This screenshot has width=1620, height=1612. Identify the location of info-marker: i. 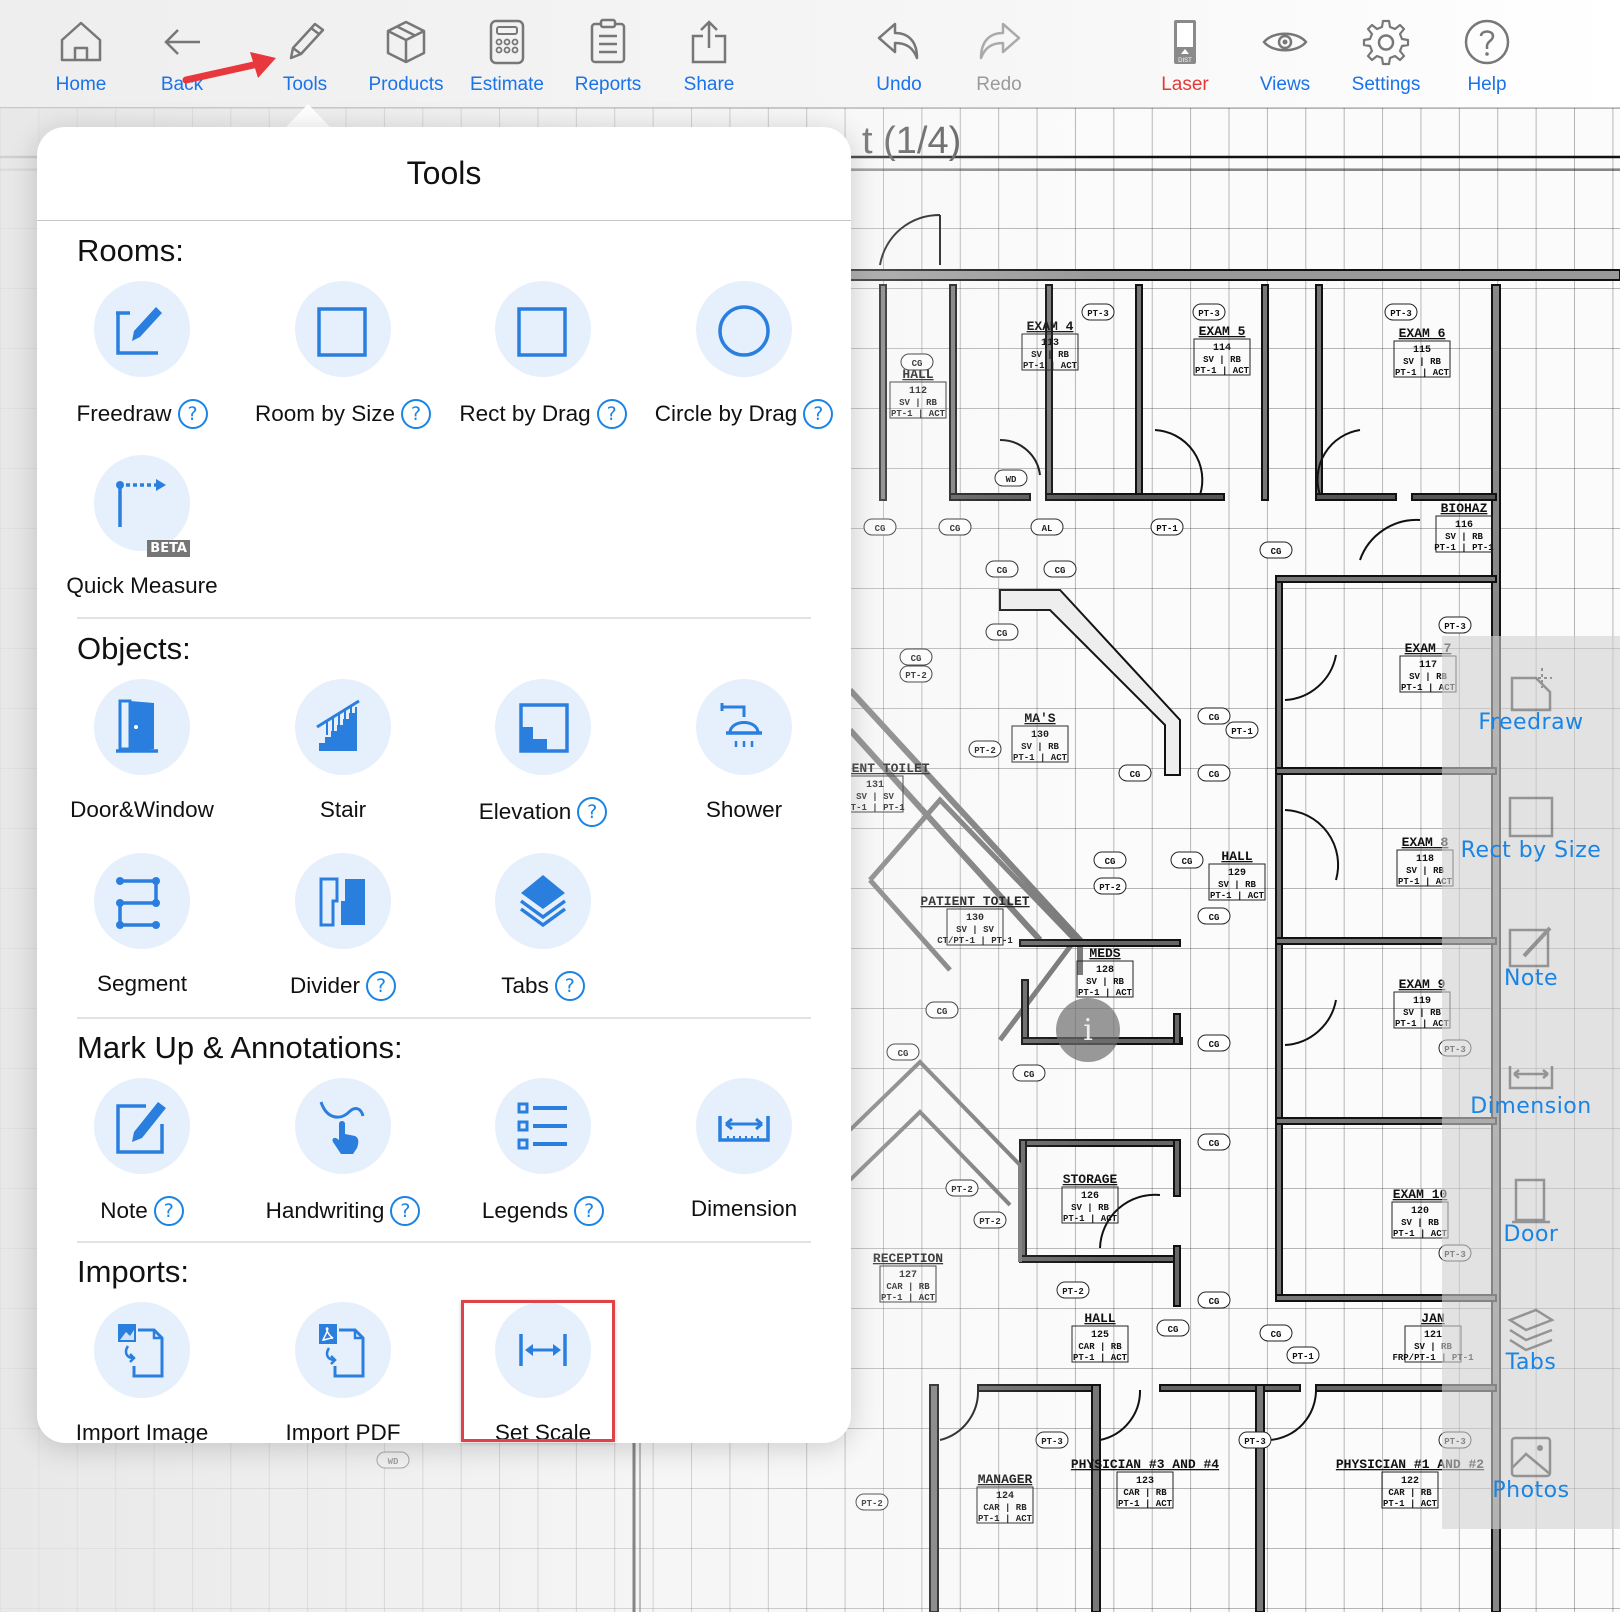
(1088, 1030).